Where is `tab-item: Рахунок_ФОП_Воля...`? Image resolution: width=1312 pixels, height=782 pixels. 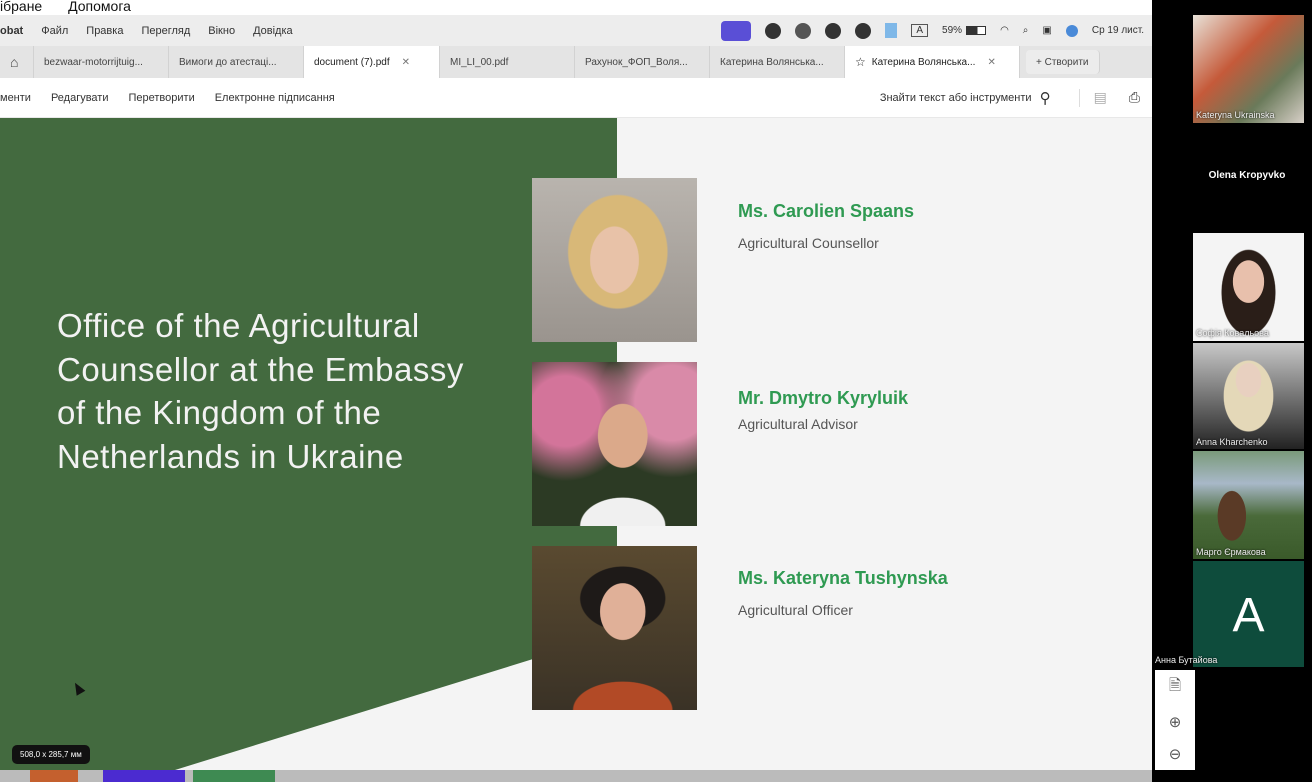
tab-item: Рахунок_ФОП_Воля... is located at coordinates (642, 62).